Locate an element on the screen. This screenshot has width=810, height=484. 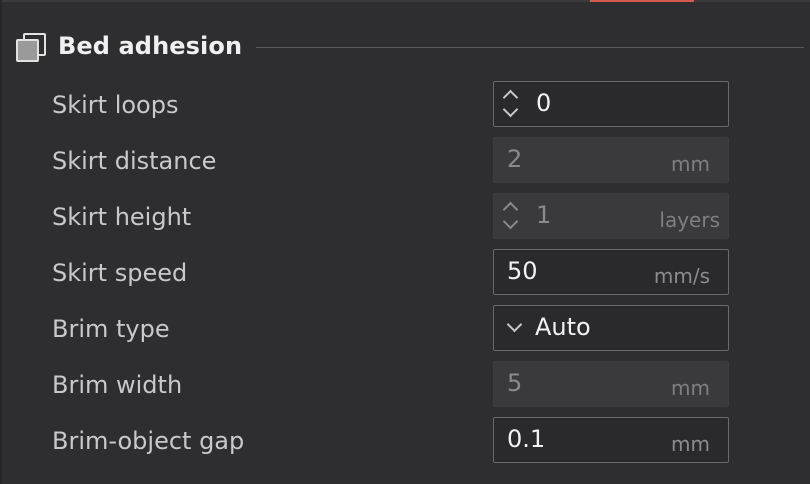
setting-label: Skirt speed is located at coordinates (120, 273).